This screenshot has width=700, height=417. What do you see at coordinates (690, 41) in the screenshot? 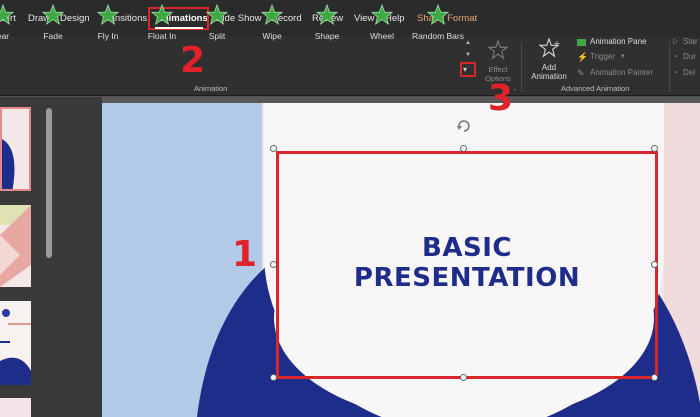
I see `timing-start-label: Star` at bounding box center [690, 41].